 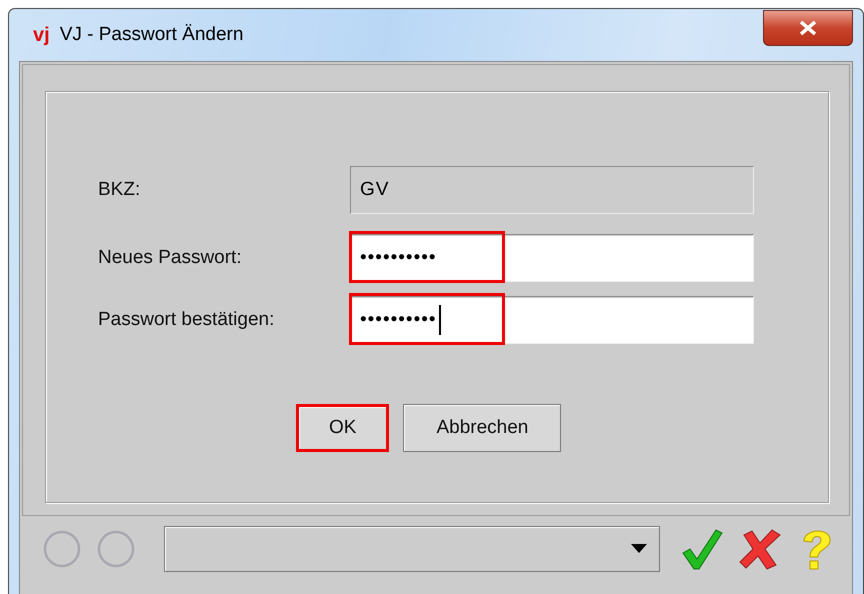 I want to click on cancel-button: Abbrechen, so click(x=482, y=428).